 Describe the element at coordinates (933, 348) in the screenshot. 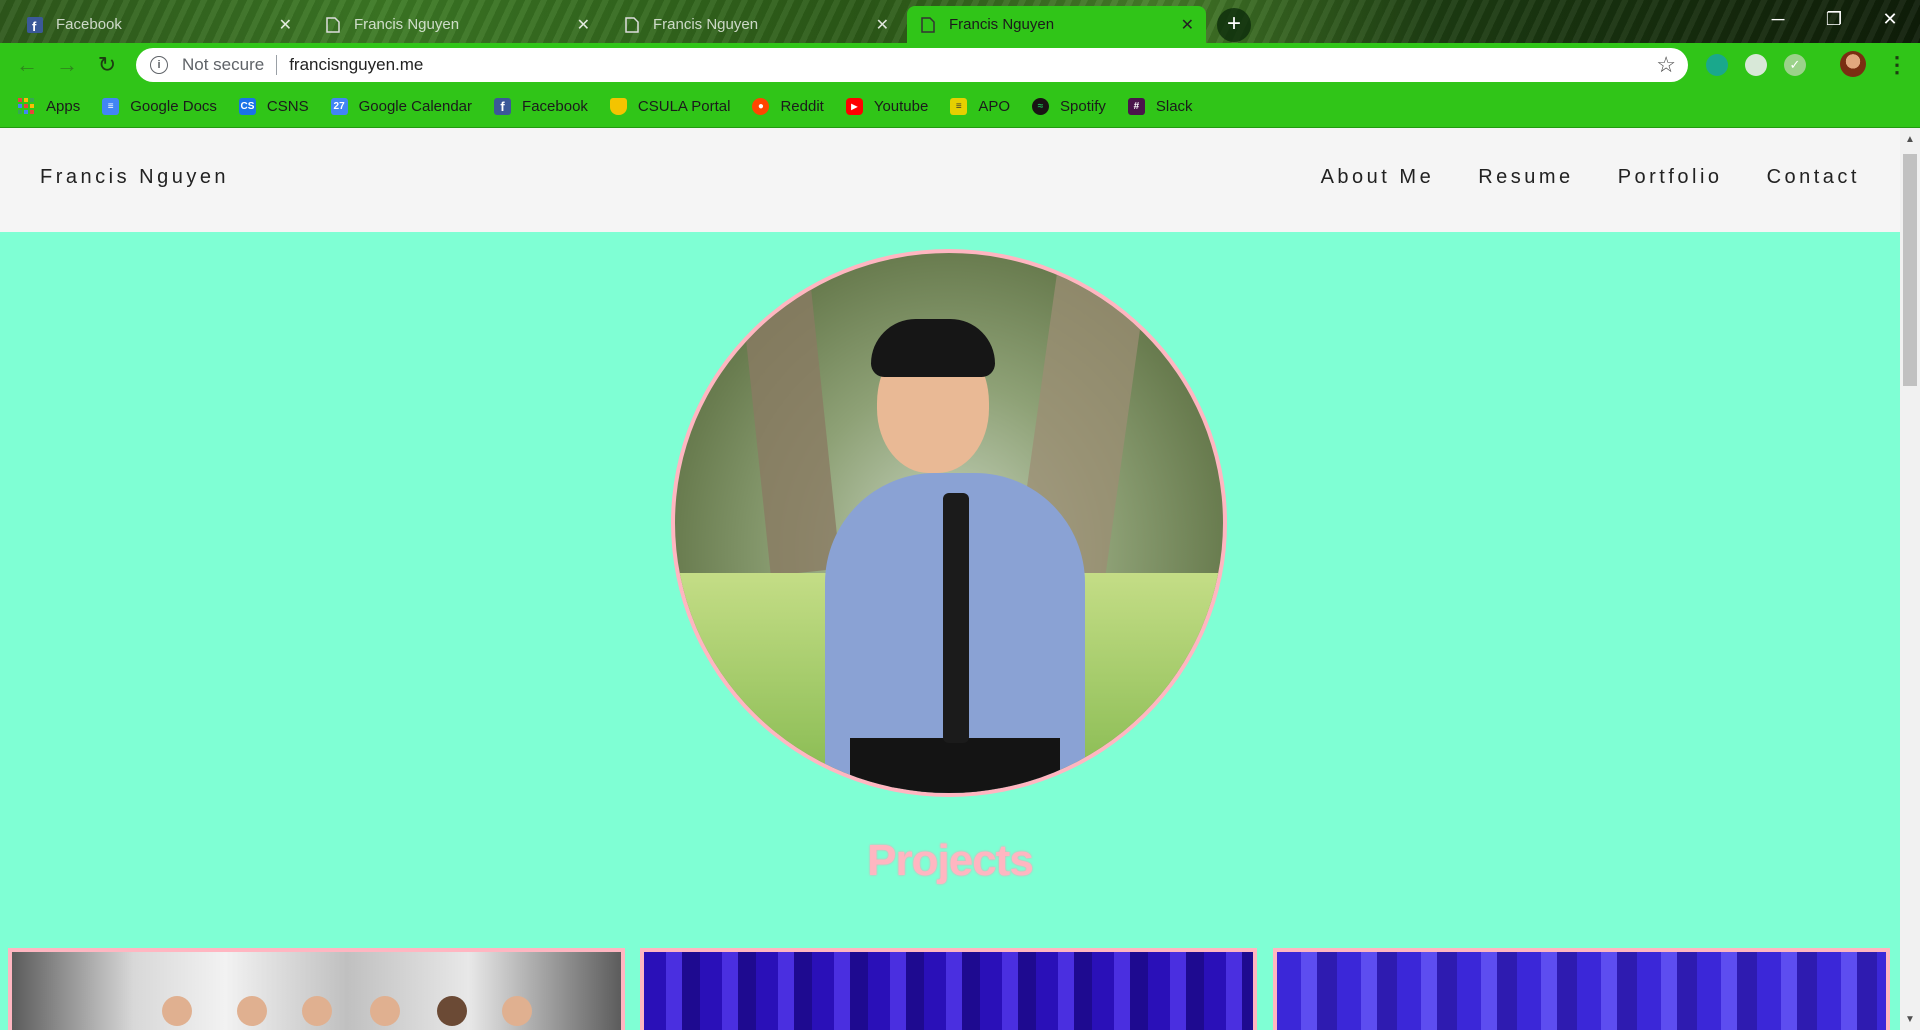

I see `photo-hair` at that location.